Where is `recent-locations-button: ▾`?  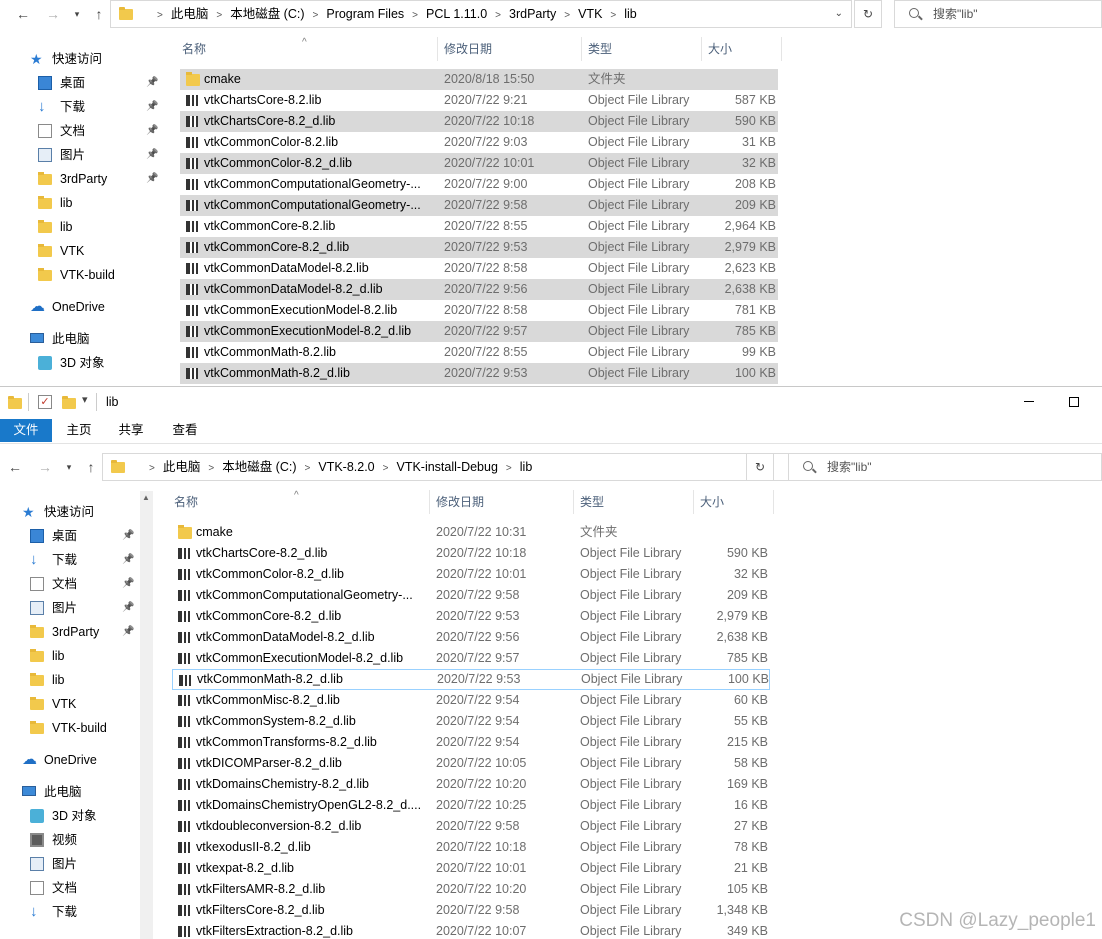 recent-locations-button: ▾ is located at coordinates (77, 14).